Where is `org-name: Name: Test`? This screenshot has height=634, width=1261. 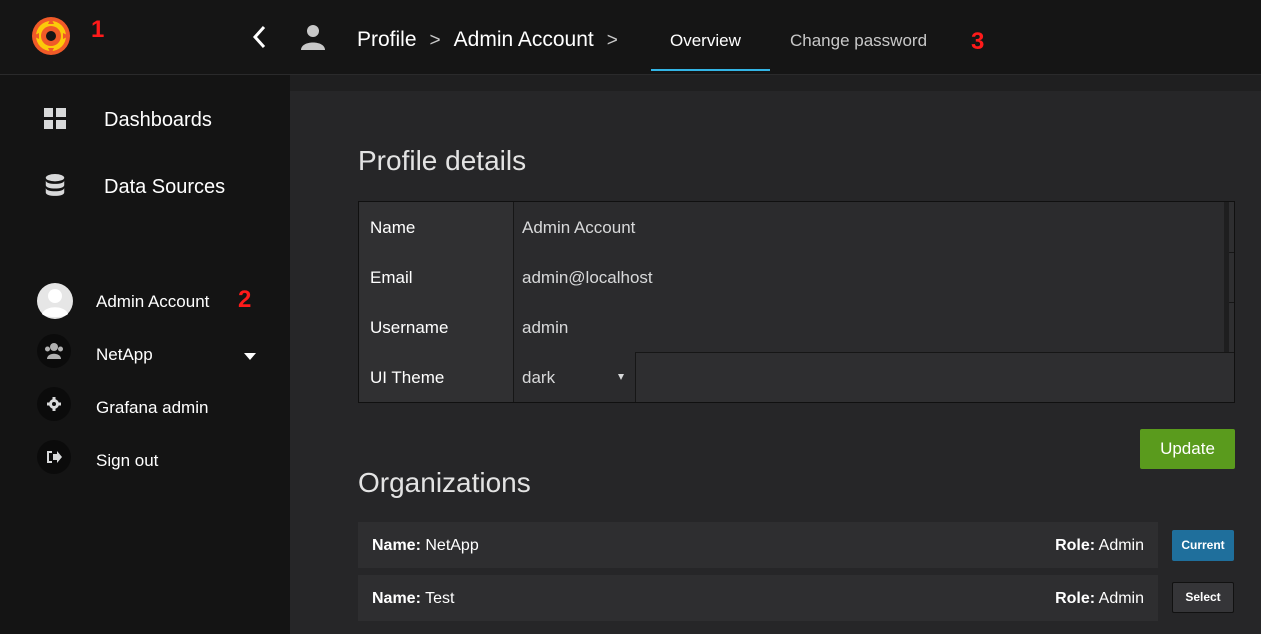 org-name: Name: Test is located at coordinates (413, 598).